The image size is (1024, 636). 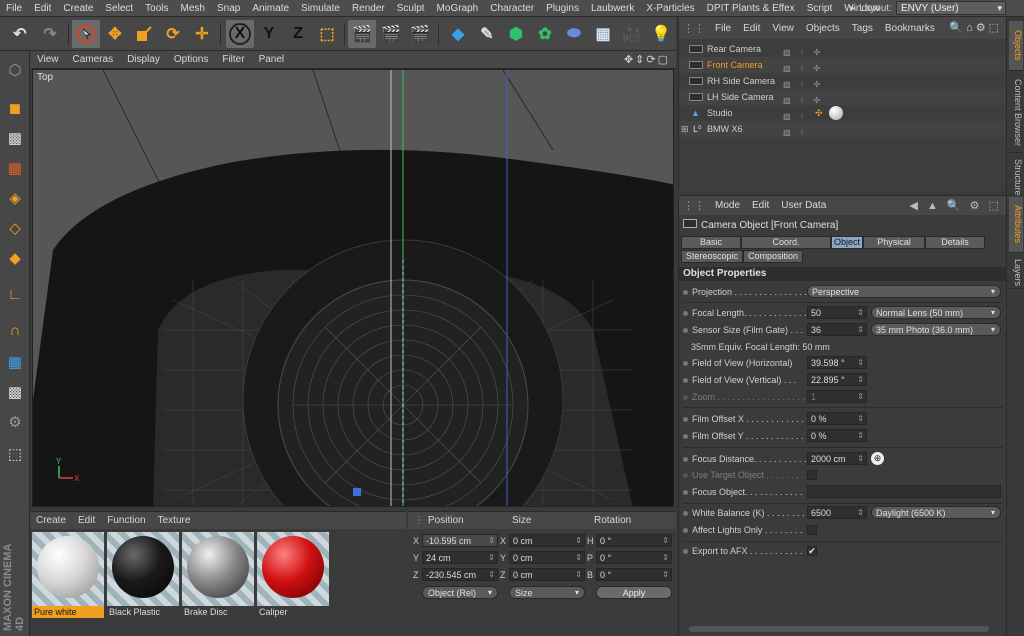 What do you see at coordinates (773, 256) in the screenshot?
I see `tab-composition: Composition` at bounding box center [773, 256].